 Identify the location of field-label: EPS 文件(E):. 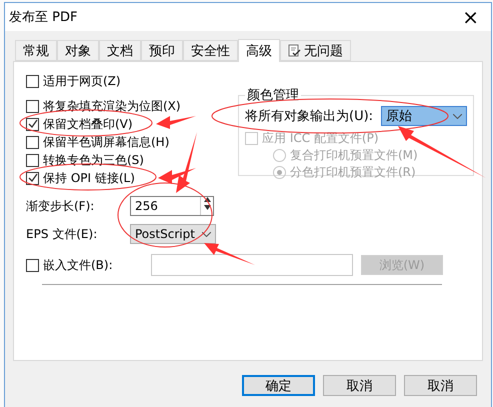
(62, 234).